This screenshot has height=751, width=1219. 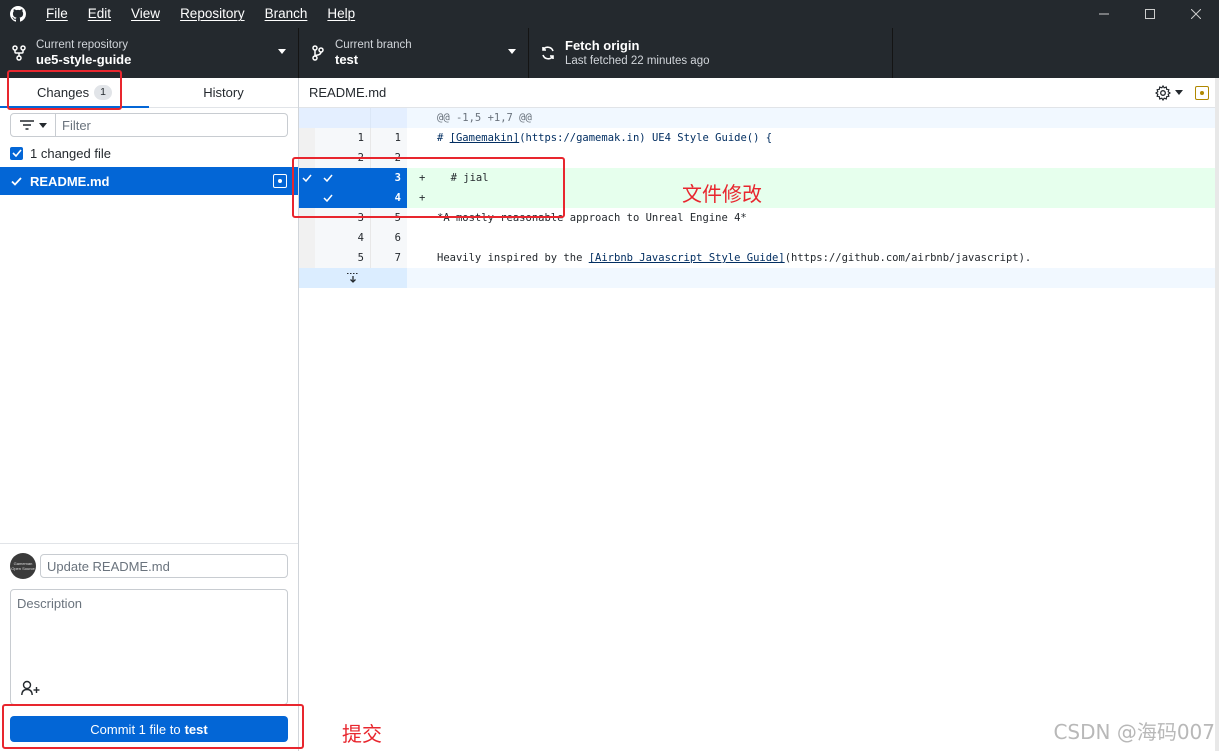 I want to click on changed-file-item: README.md, so click(x=149, y=181).